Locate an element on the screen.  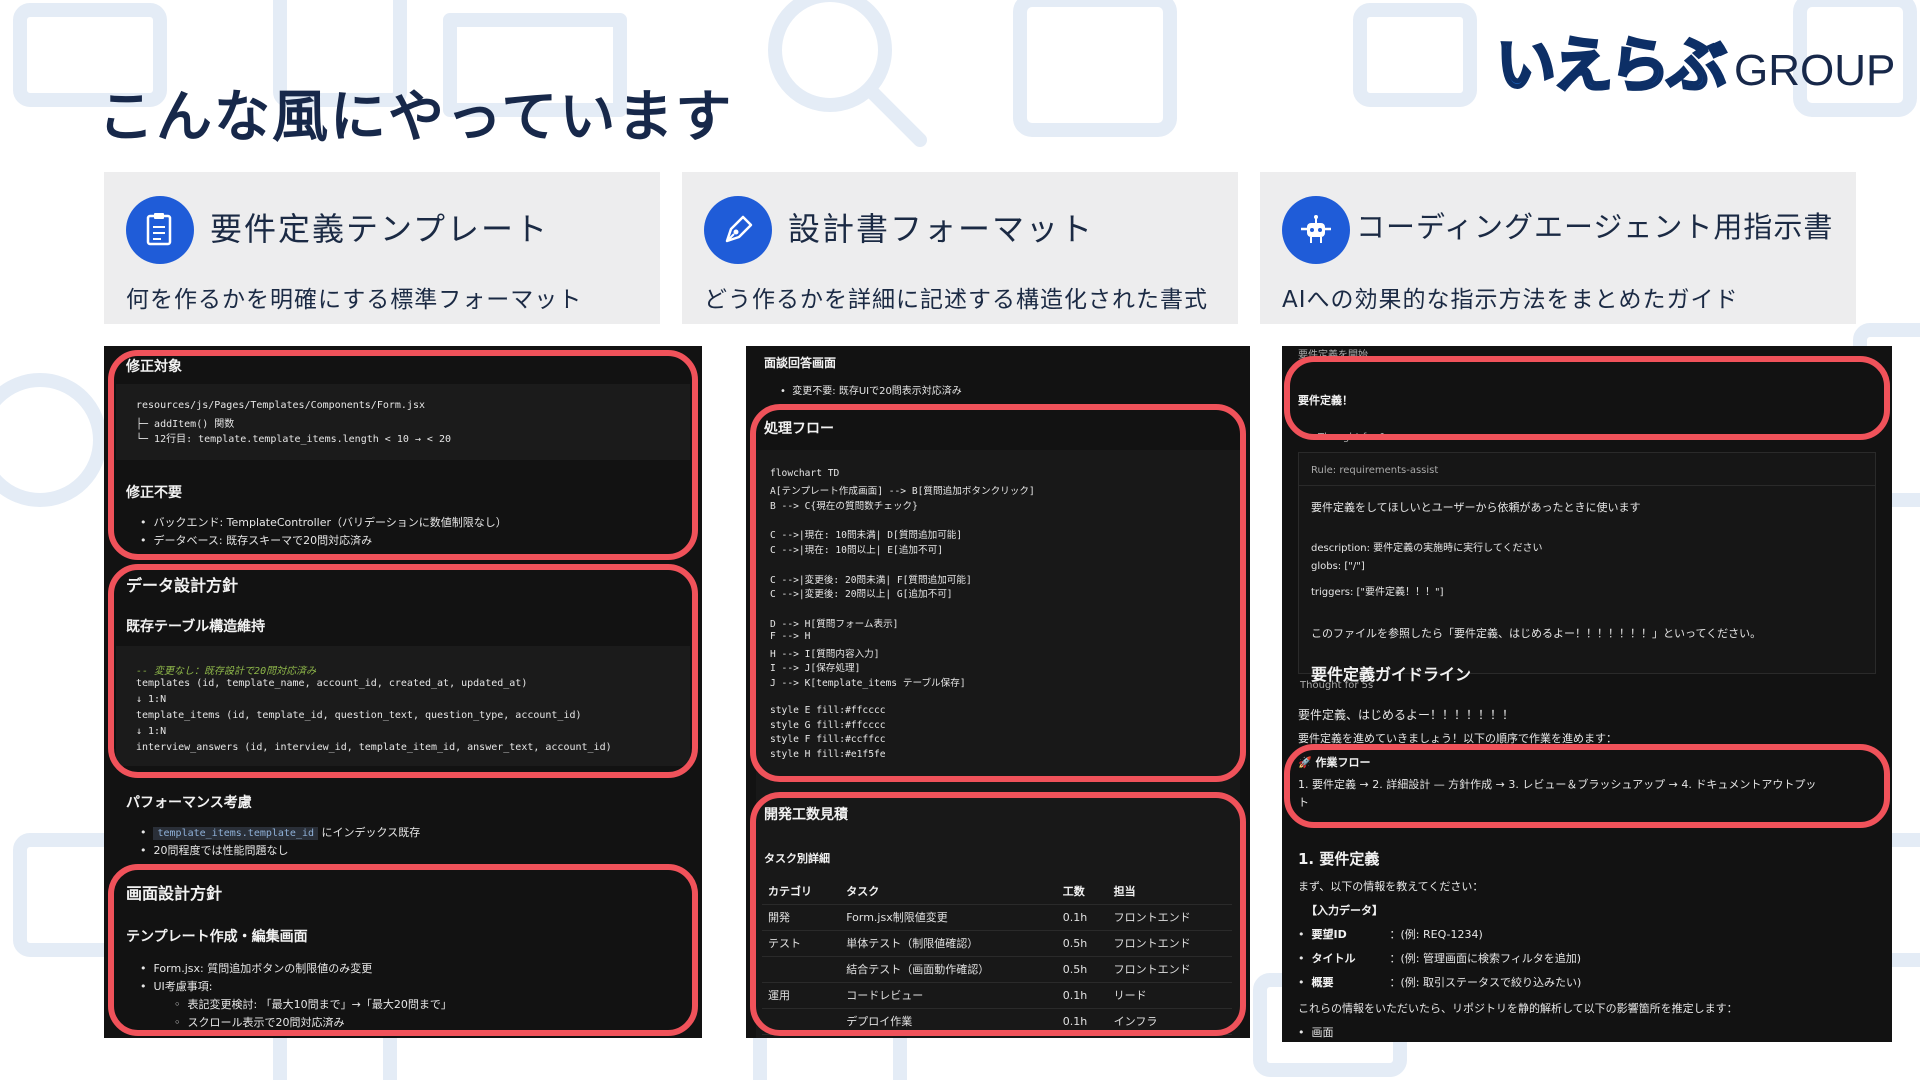
pen-icon is located at coordinates (738, 230).